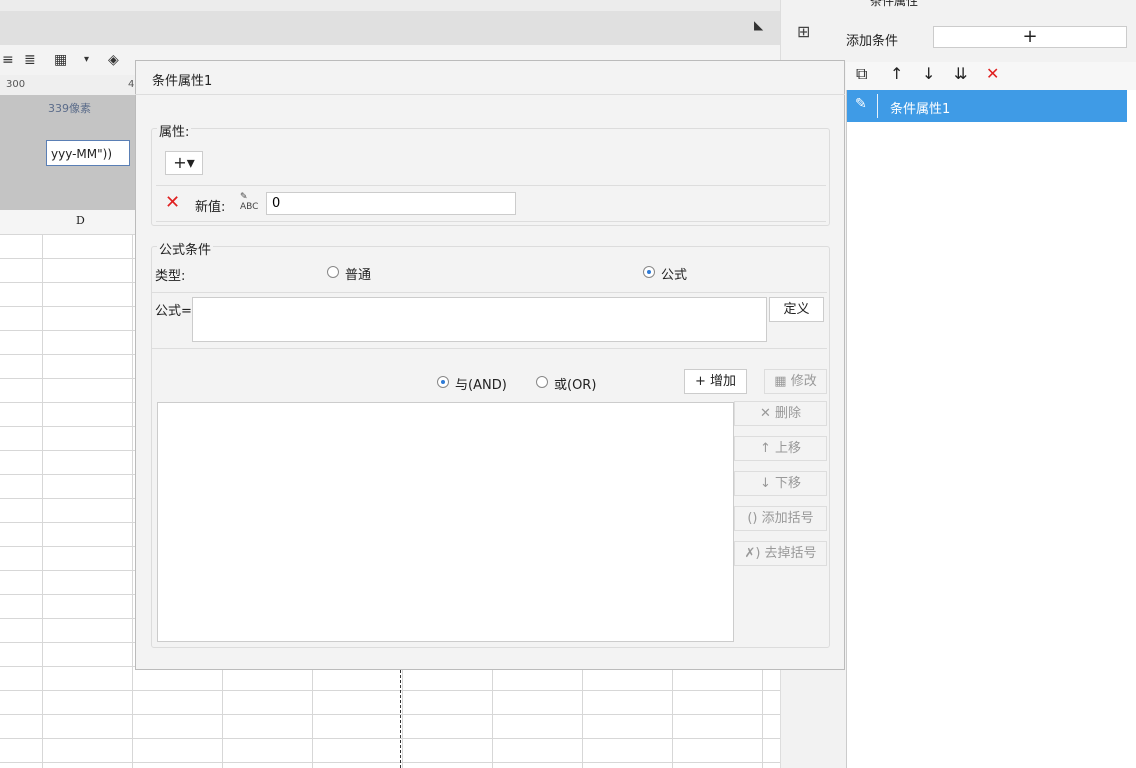 The image size is (1136, 768). What do you see at coordinates (182, 81) in the screenshot?
I see `dialog-title: 条件属性1` at bounding box center [182, 81].